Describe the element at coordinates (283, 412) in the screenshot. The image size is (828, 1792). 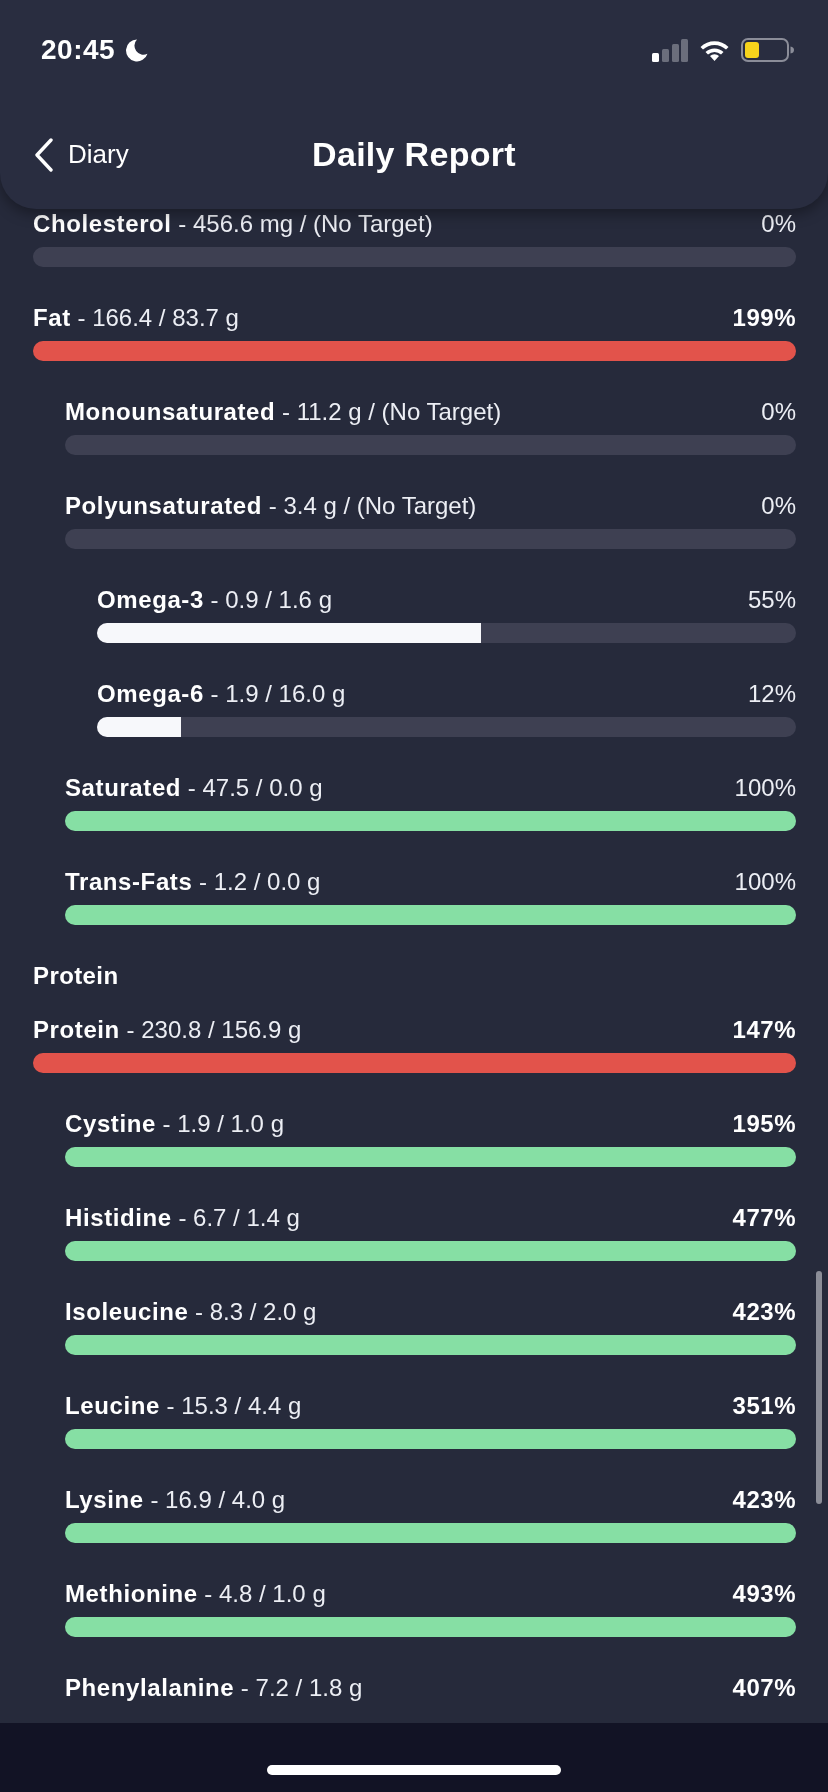
I see `nutrient-label: Monounsaturated - 11.2 g / (No Target)` at that location.